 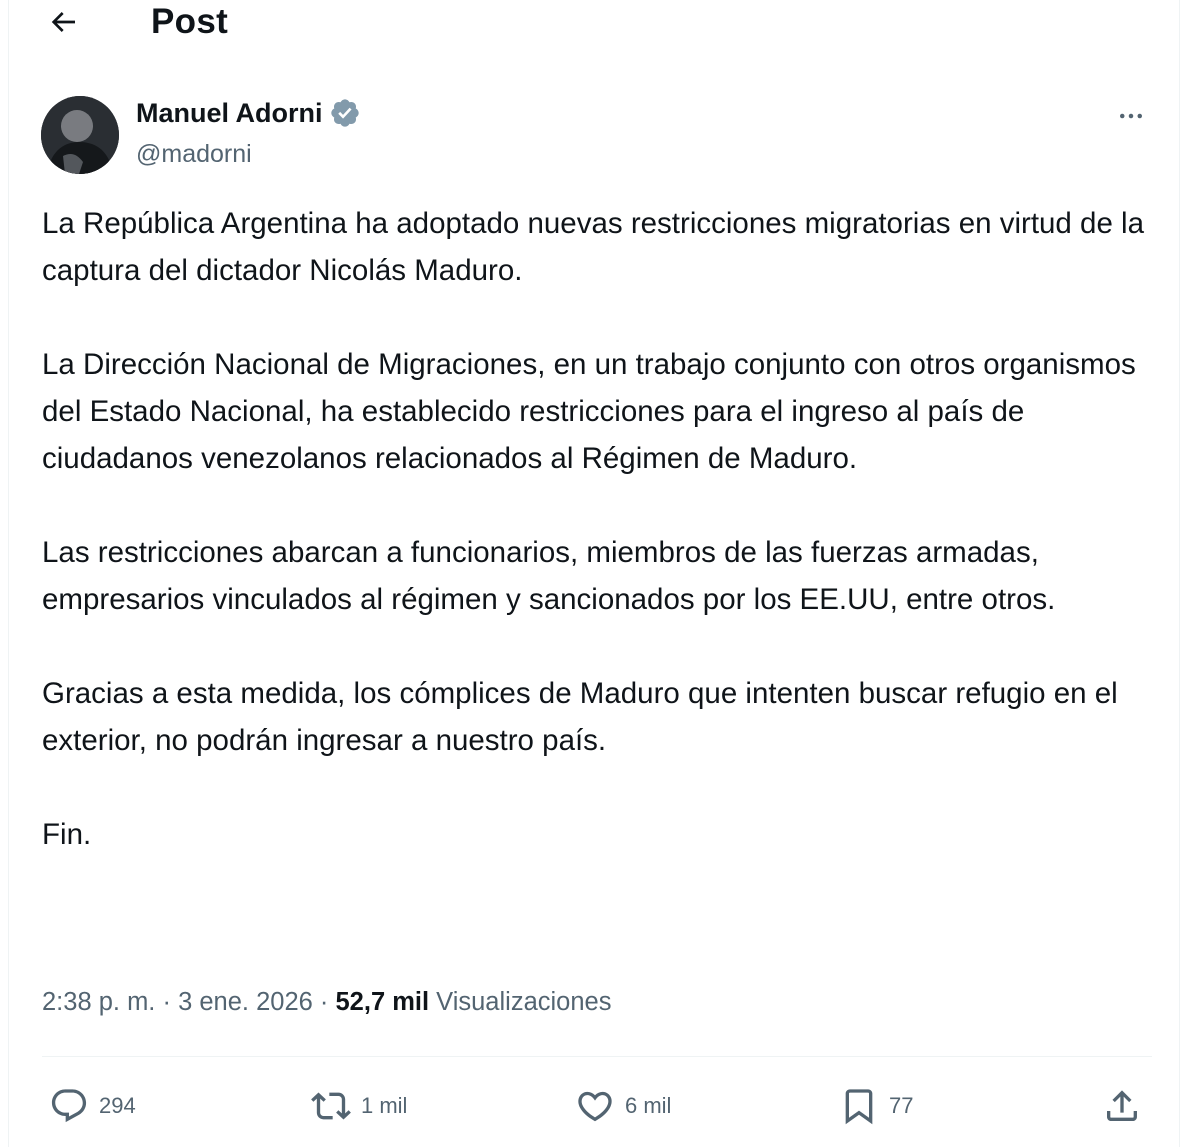 What do you see at coordinates (99, 1002) in the screenshot?
I see `post-time: 2:38 p. m.` at bounding box center [99, 1002].